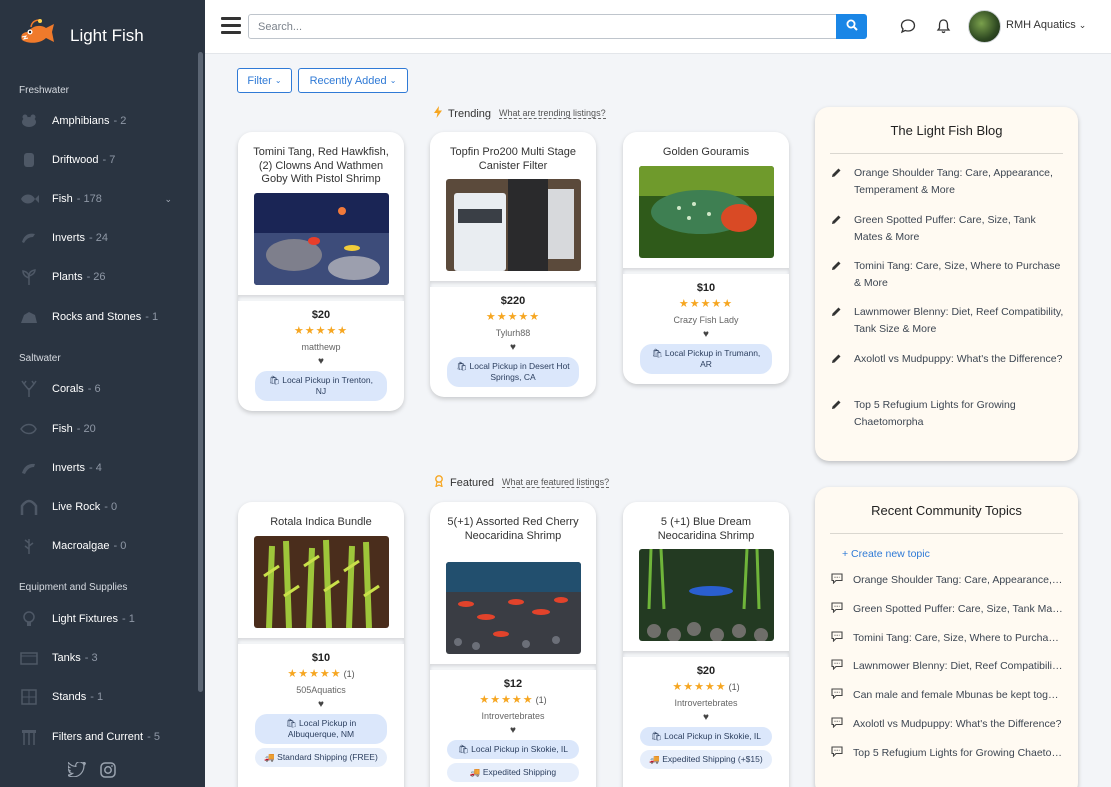  What do you see at coordinates (103, 619) in the screenshot?
I see `sidebar-item-eq-lights: Light Fixtures - 1` at bounding box center [103, 619].